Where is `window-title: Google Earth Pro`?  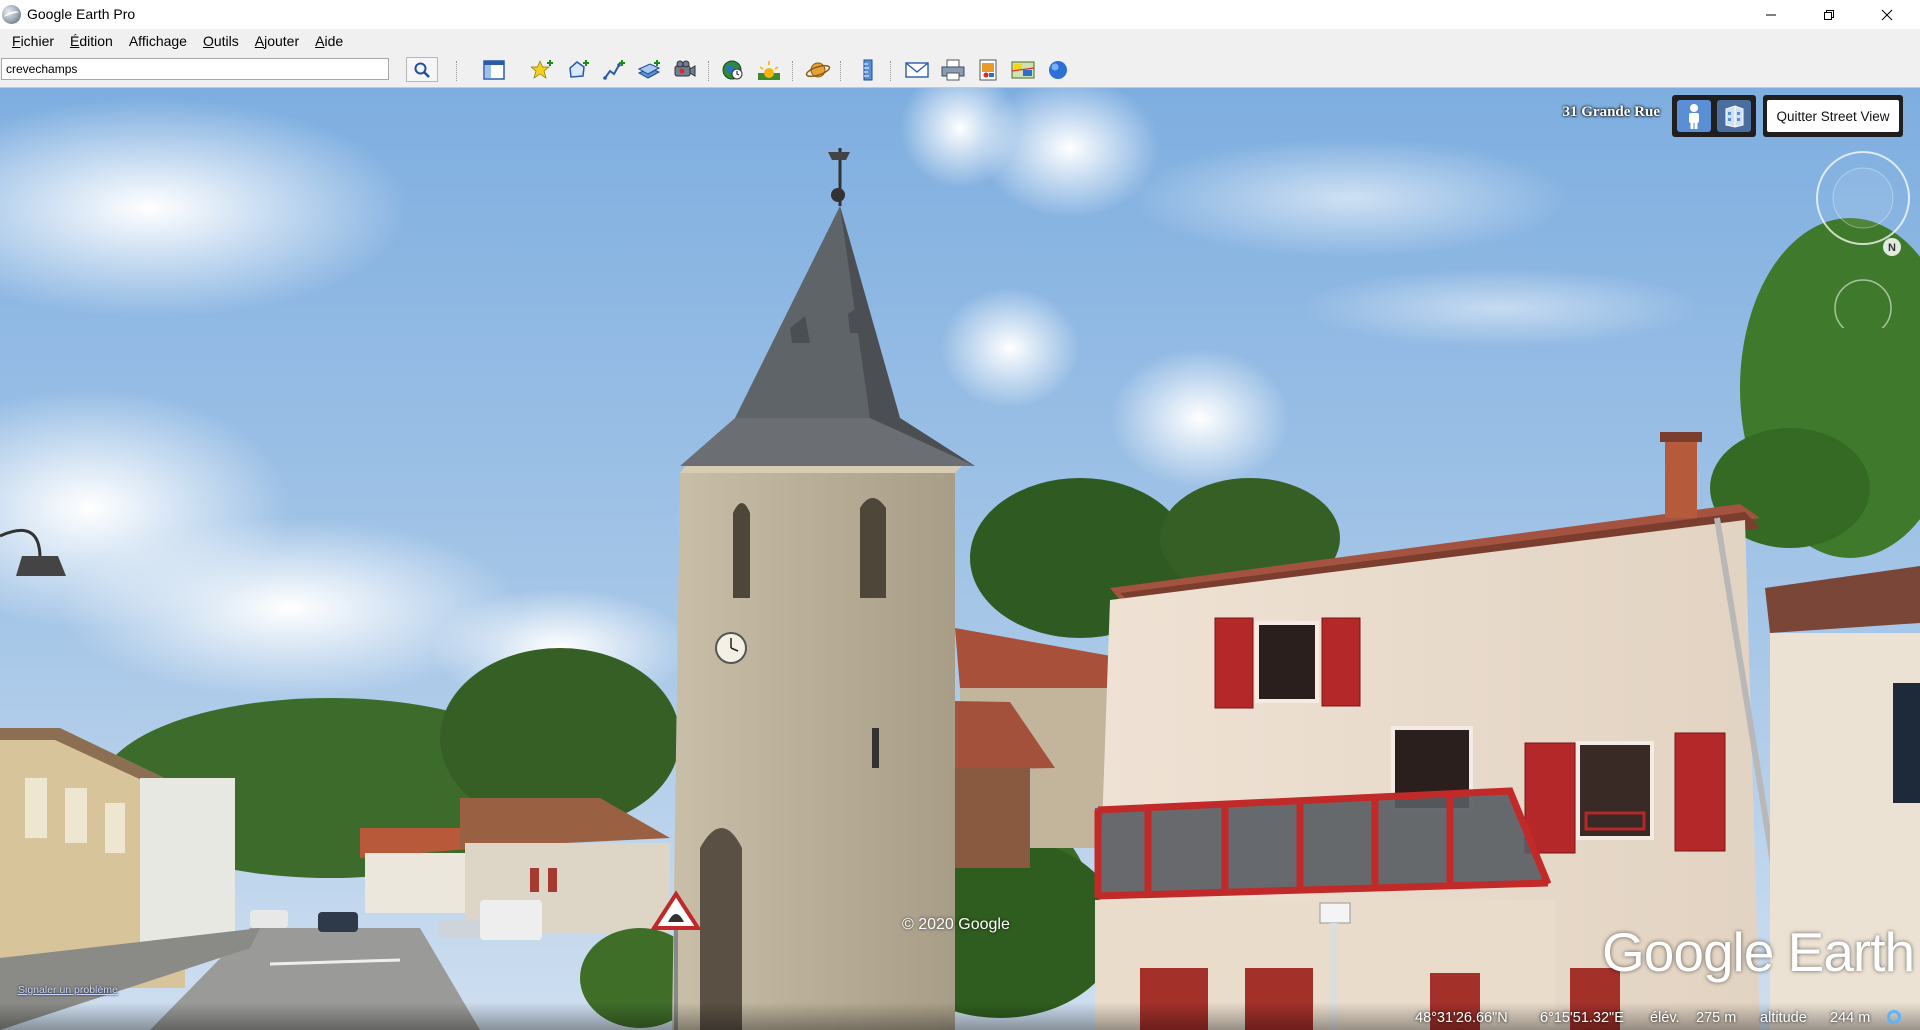 window-title: Google Earth Pro is located at coordinates (81, 14).